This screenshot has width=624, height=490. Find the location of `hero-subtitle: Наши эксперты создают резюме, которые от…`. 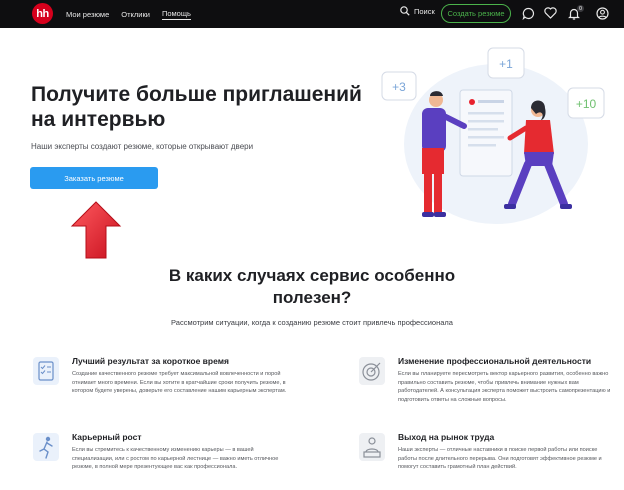

hero-subtitle: Наши эксперты создают резюме, которые от… is located at coordinates (142, 146).